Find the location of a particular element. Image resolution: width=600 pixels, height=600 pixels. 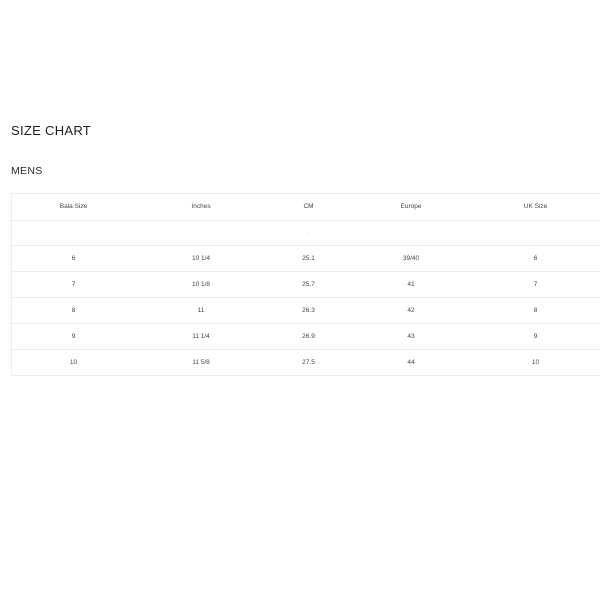

table-row: 9 11 1/4 26.9 43 9 is located at coordinates (305, 336).